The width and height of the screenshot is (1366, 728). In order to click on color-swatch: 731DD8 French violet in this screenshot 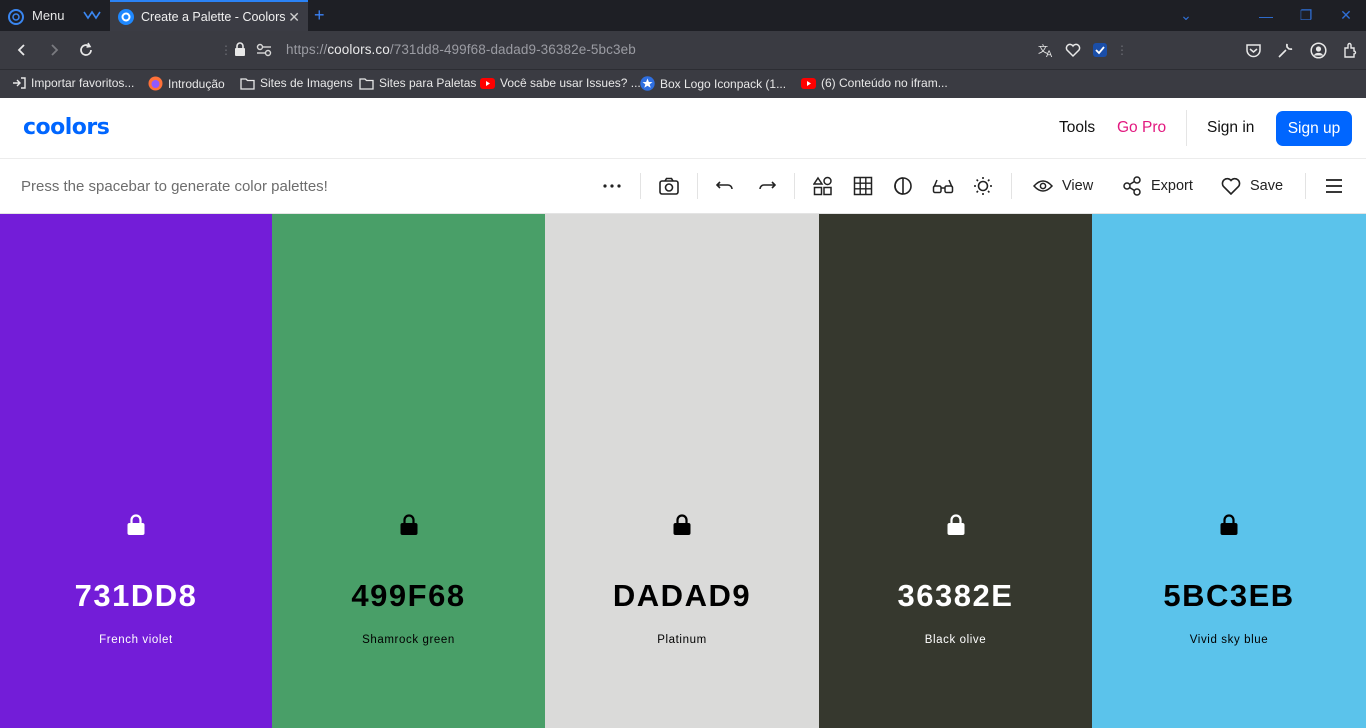, I will do `click(136, 471)`.